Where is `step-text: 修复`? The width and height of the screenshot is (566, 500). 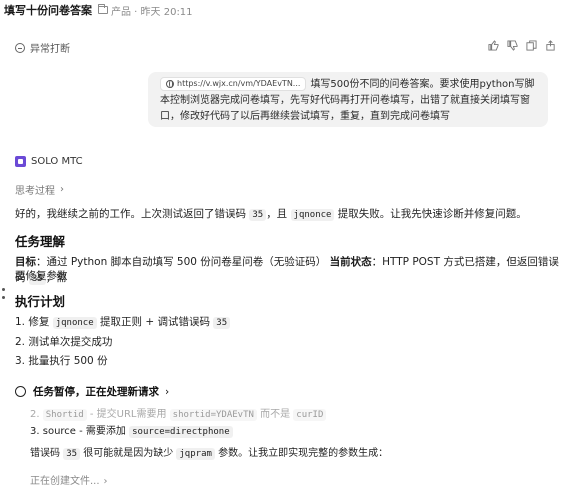 step-text: 修复 is located at coordinates (40, 322).